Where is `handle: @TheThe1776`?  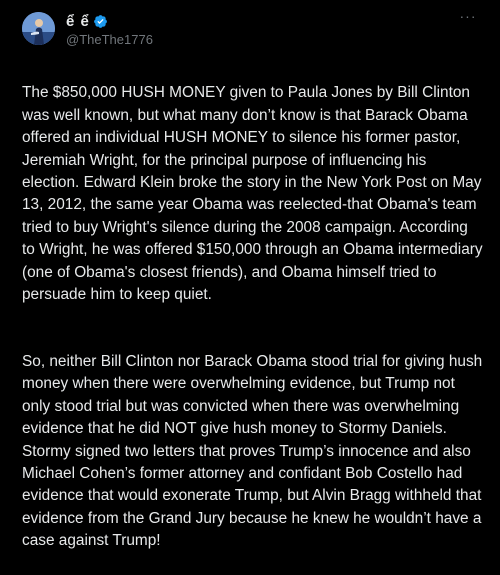 handle: @TheThe1776 is located at coordinates (263, 39).